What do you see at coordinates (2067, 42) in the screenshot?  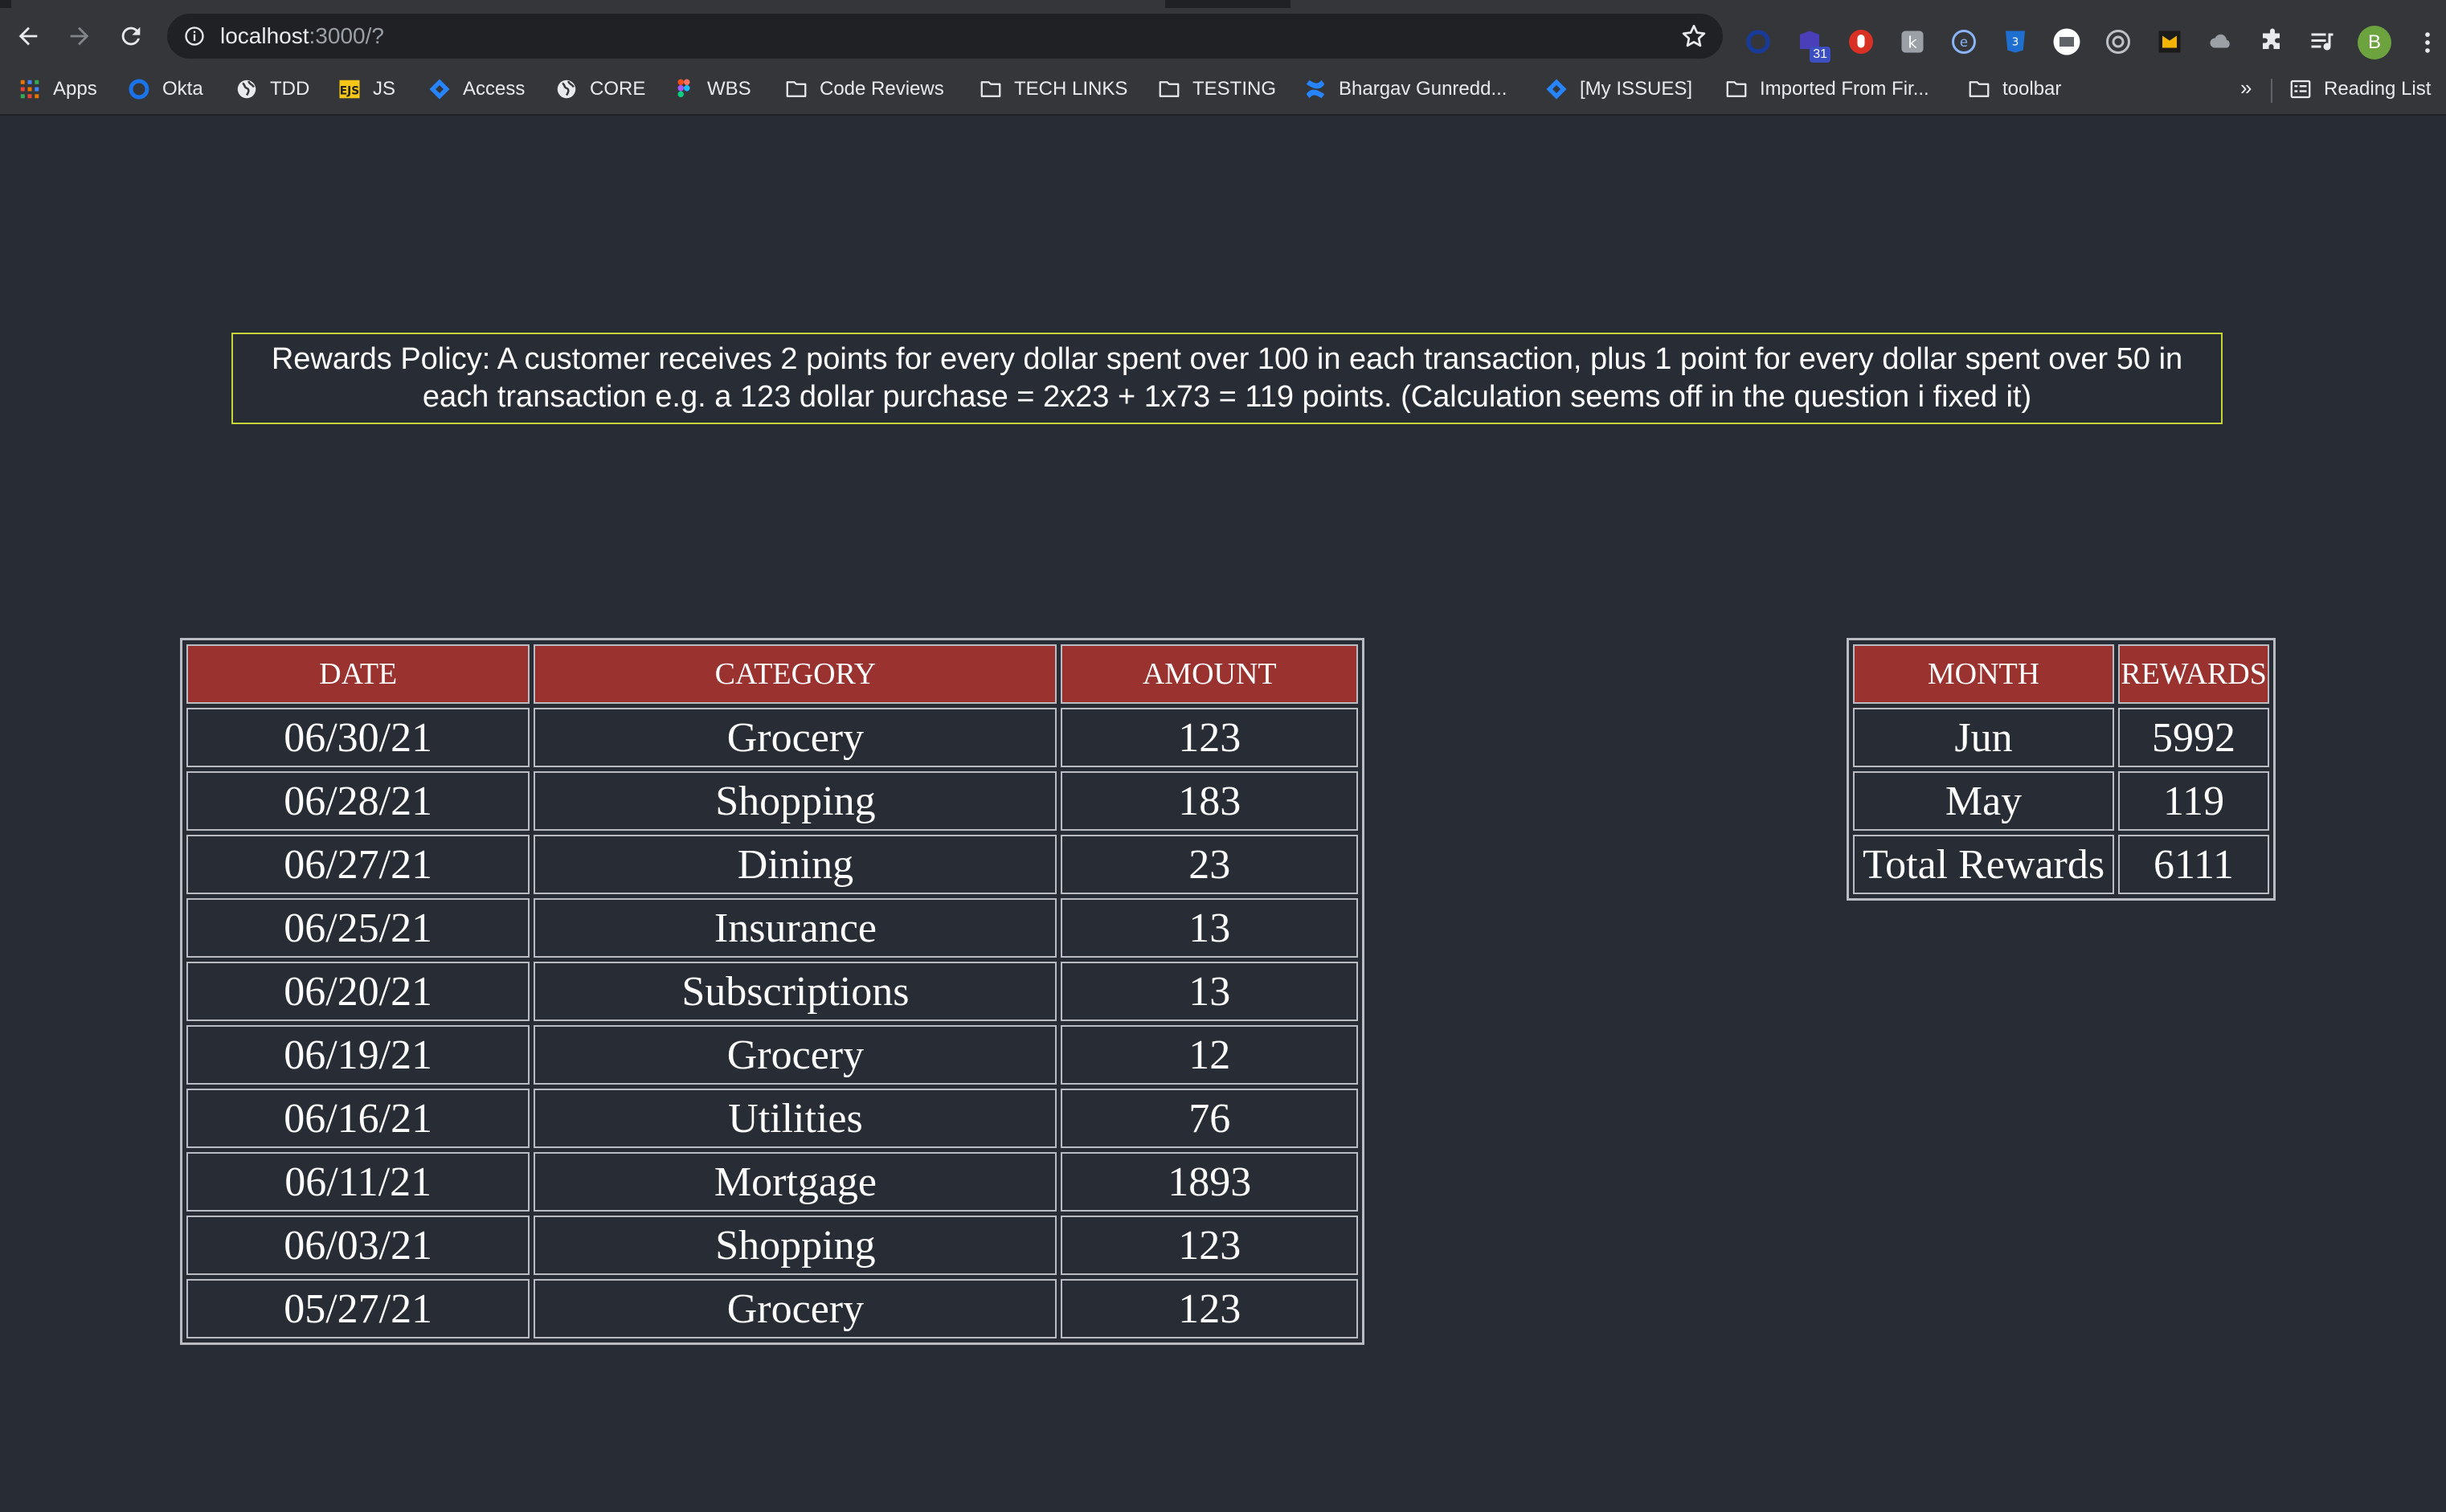 I see `extension-screenshot-icon` at bounding box center [2067, 42].